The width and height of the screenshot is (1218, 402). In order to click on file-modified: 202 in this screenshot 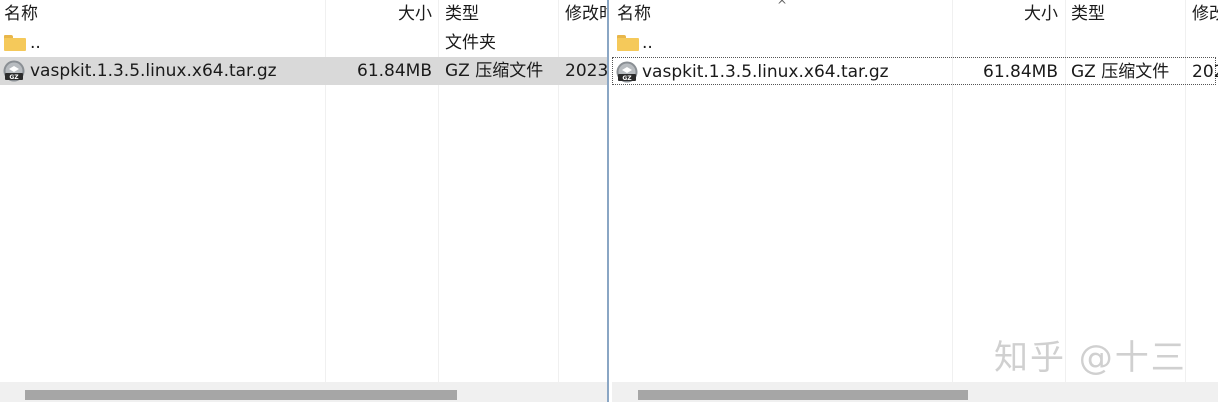, I will do `click(1205, 72)`.